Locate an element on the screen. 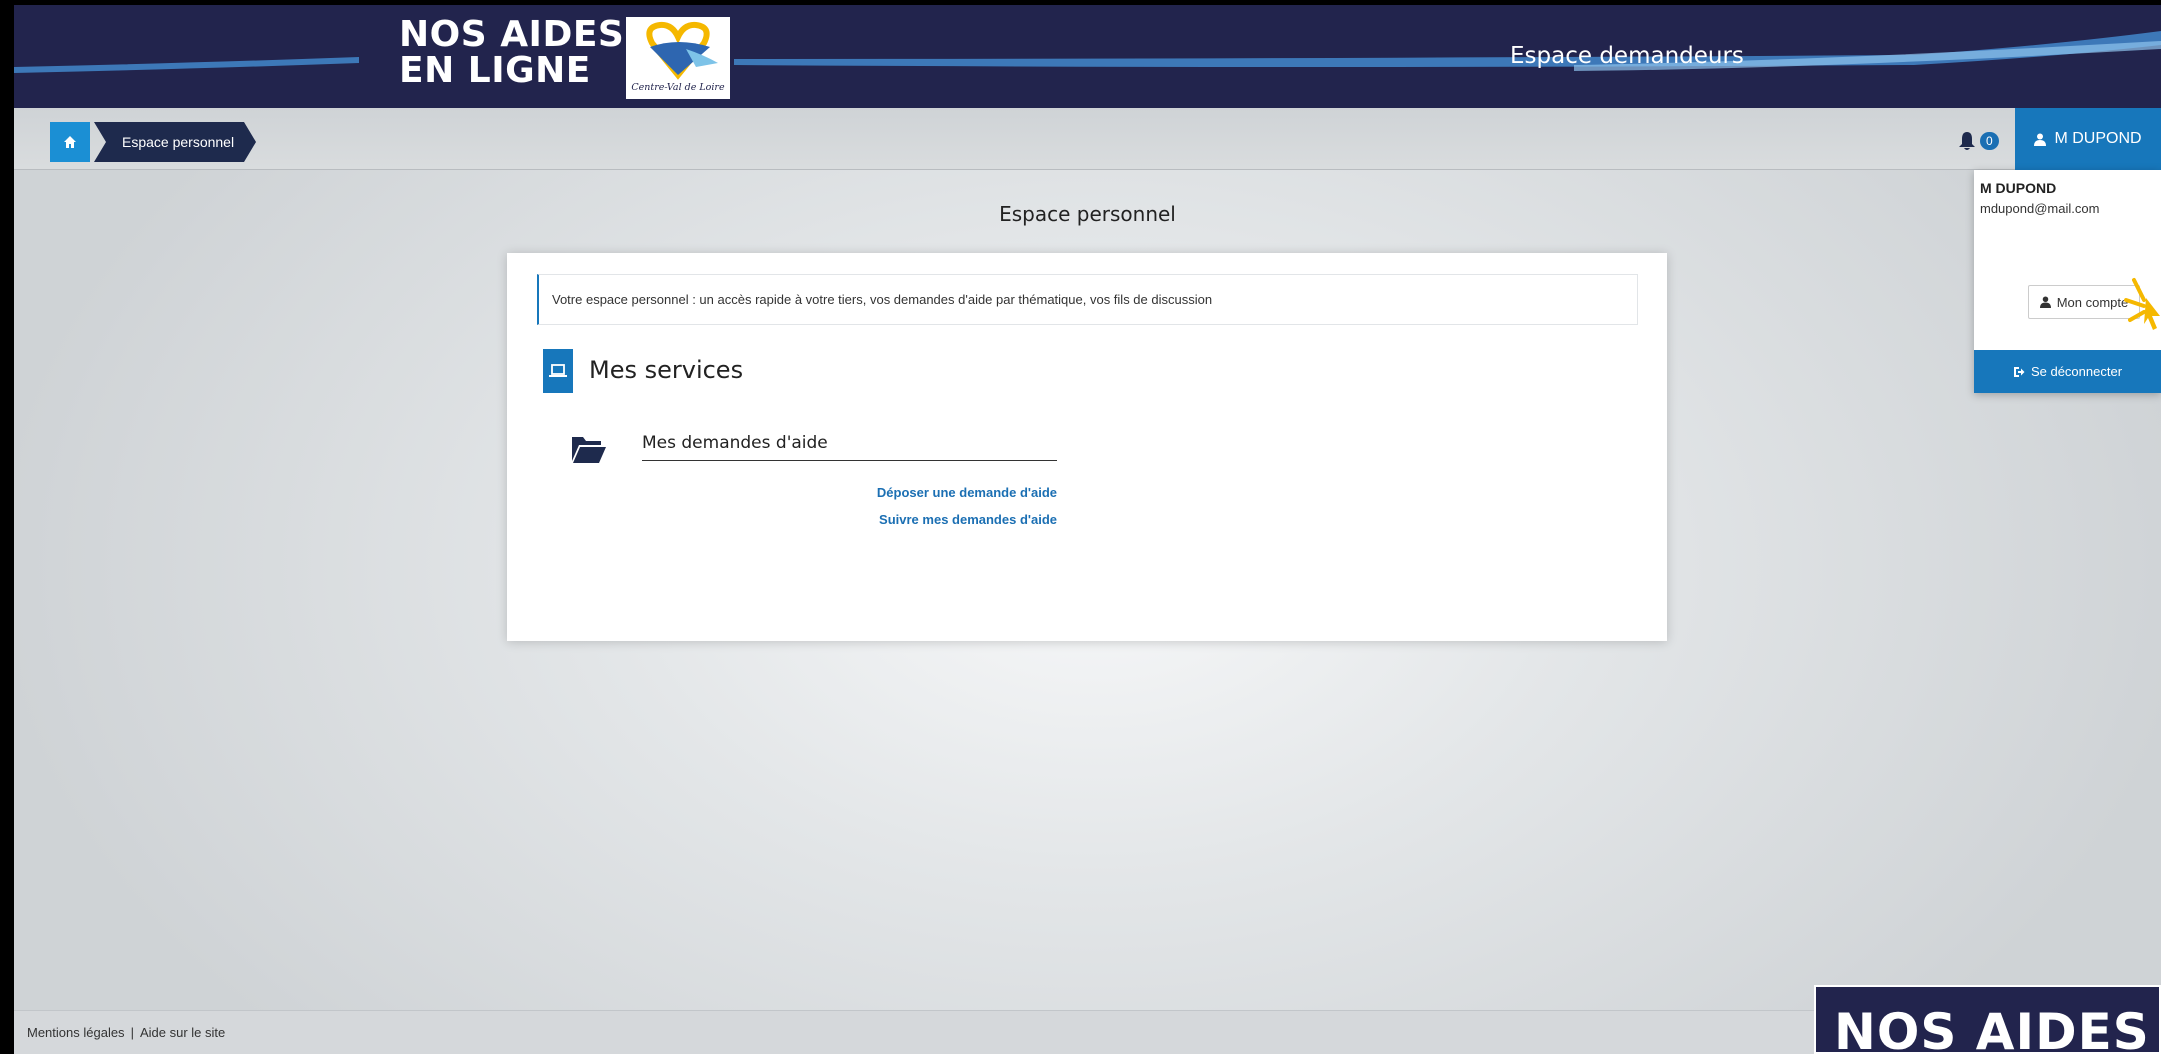 This screenshot has height=1054, width=2161. sign-out-icon is located at coordinates (2019, 371).